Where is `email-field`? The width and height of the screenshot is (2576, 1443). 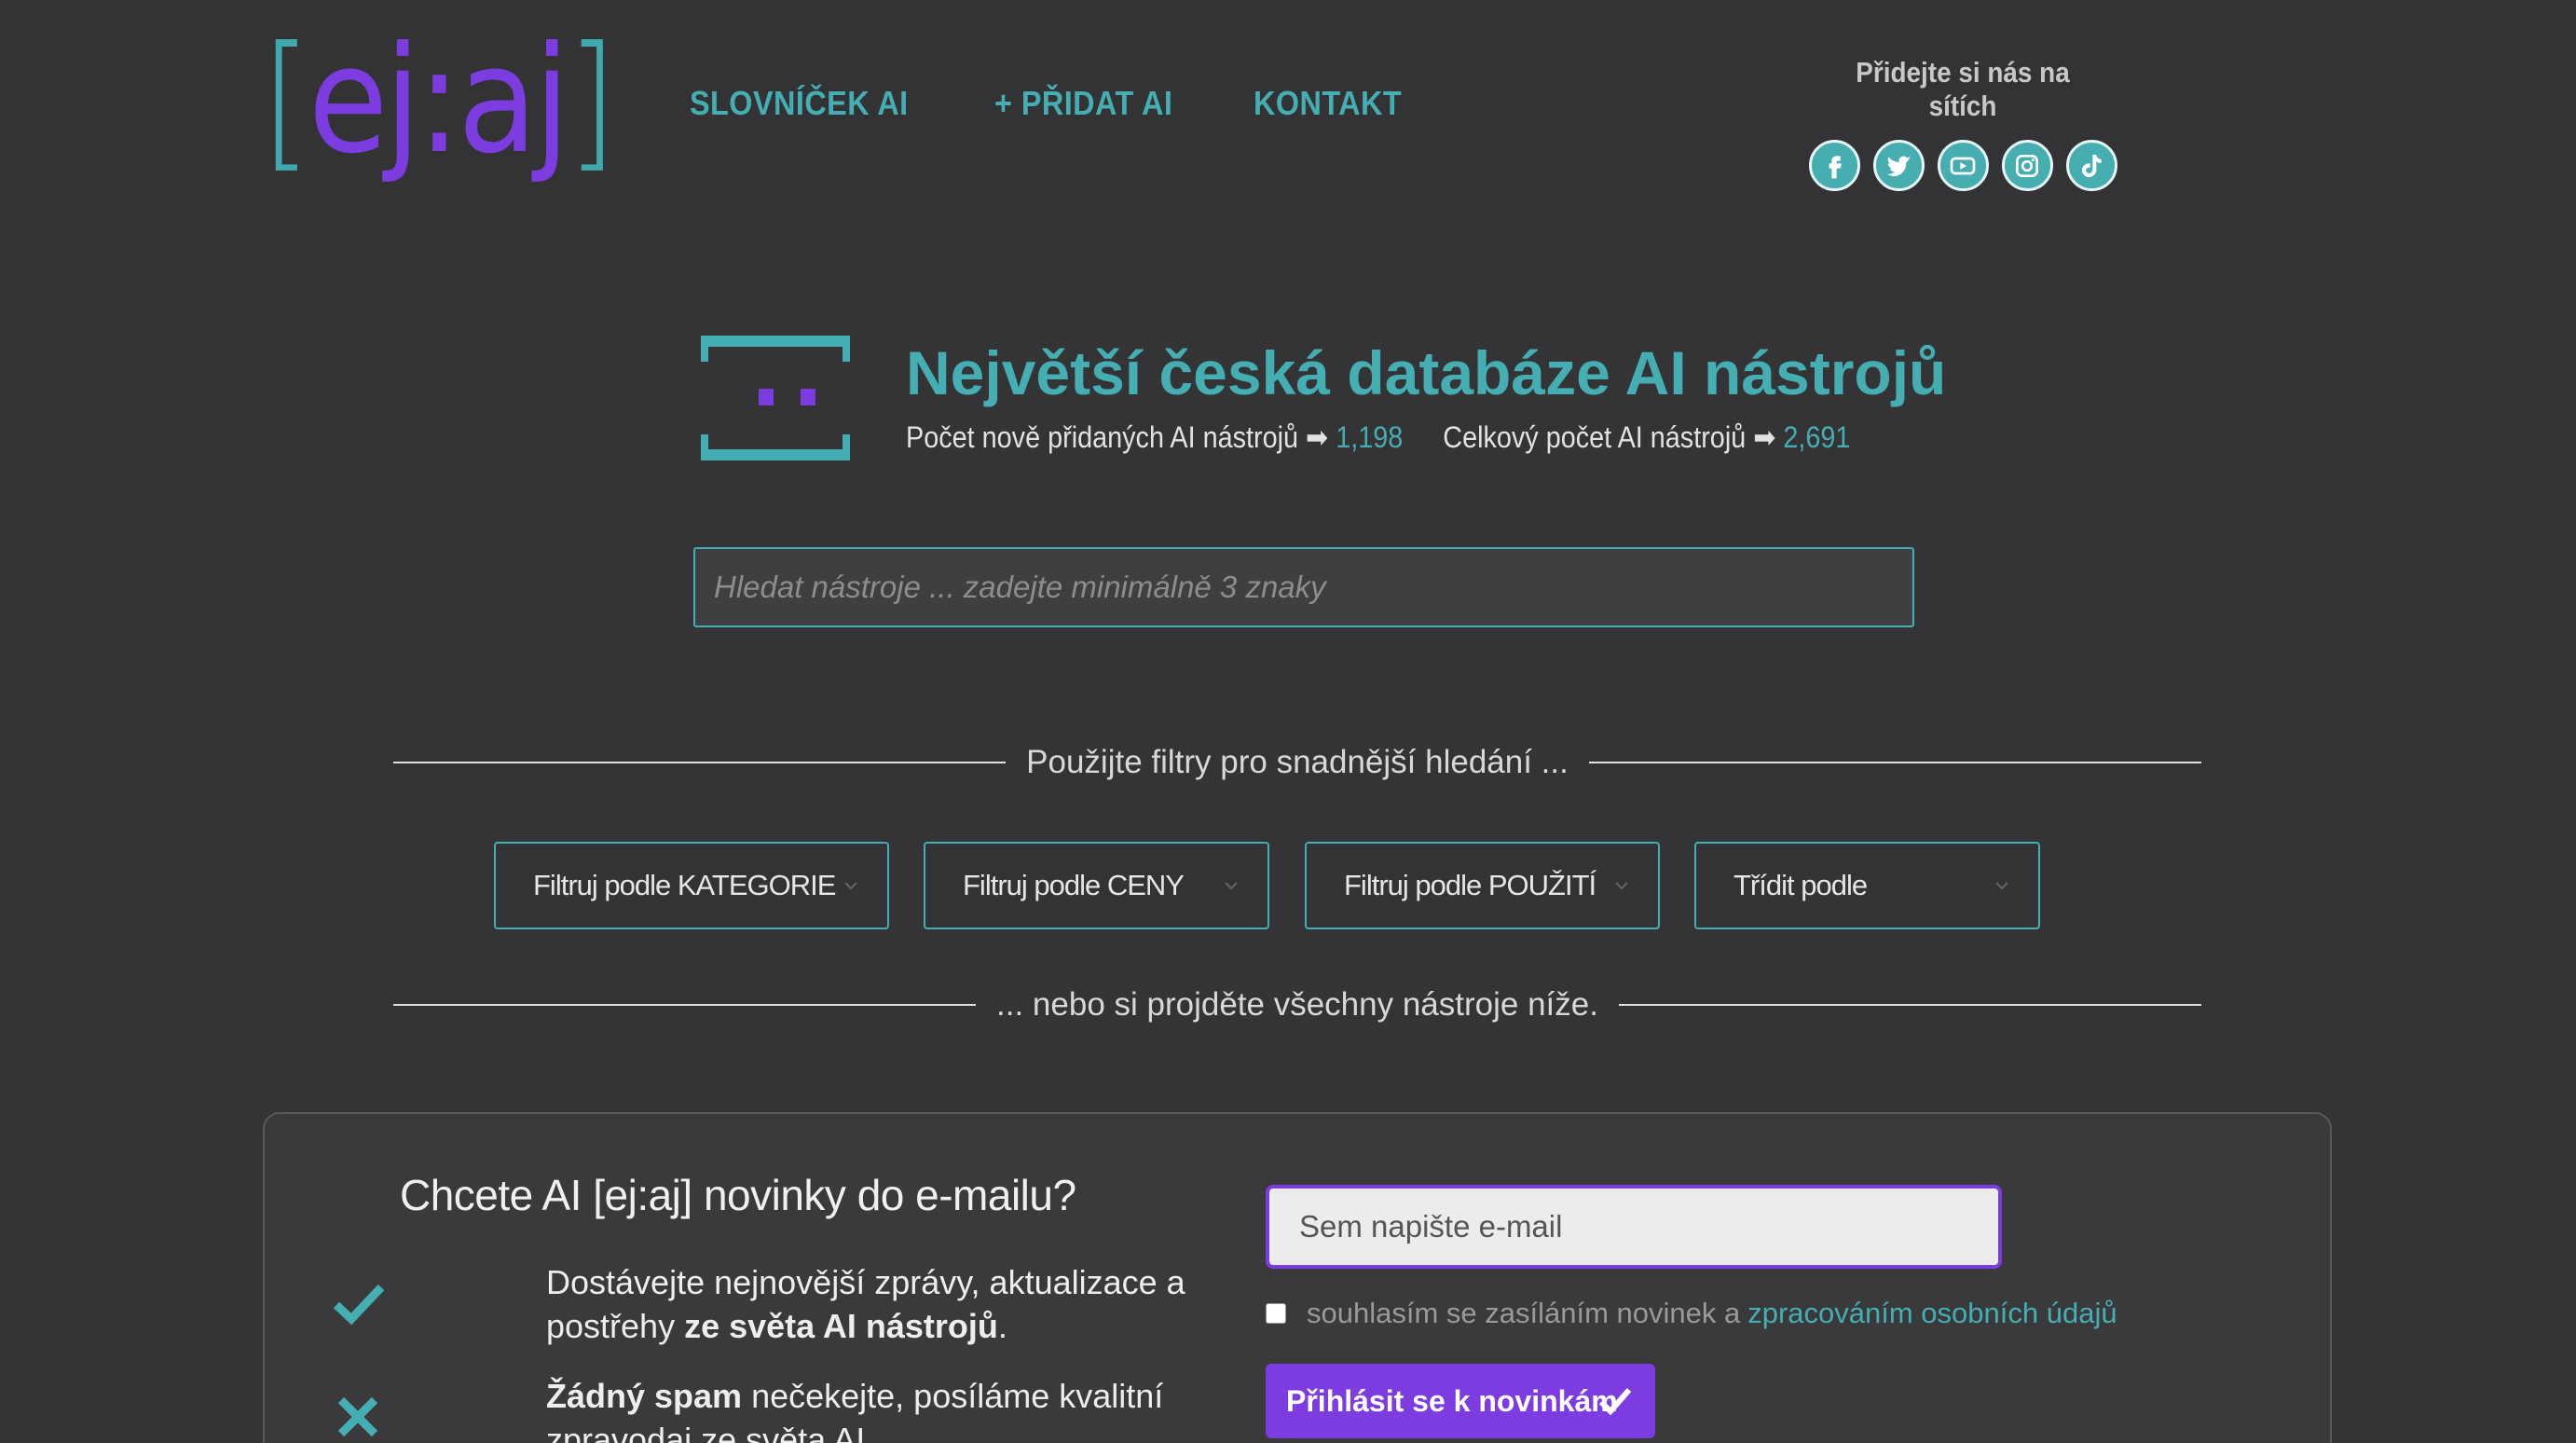
email-field is located at coordinates (1634, 1227).